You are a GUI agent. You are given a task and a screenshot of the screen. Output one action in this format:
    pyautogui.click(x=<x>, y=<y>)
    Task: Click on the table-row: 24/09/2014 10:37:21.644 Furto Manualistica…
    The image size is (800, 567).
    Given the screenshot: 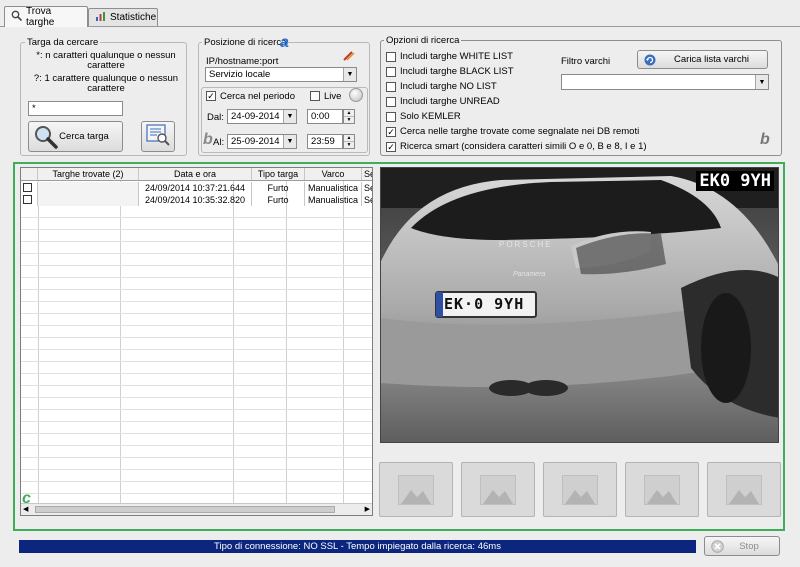 What is the action you would take?
    pyautogui.click(x=196, y=188)
    